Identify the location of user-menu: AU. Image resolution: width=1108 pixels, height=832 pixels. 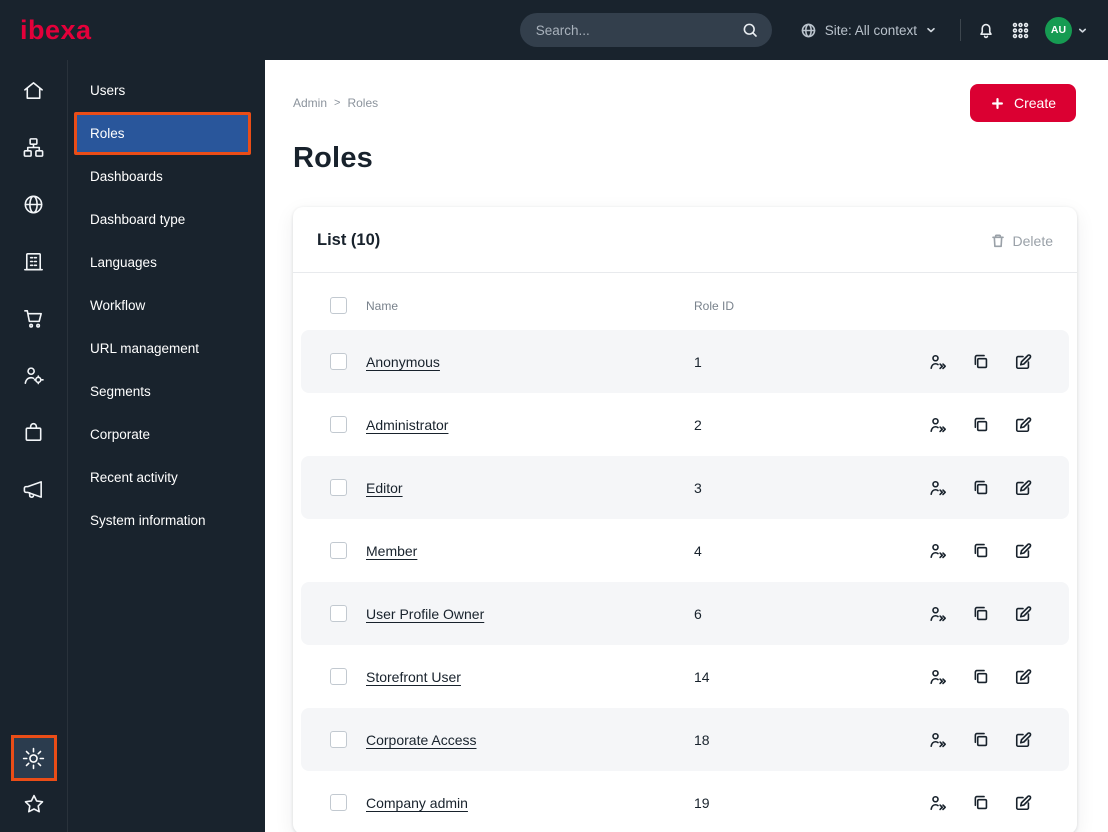
(1066, 30).